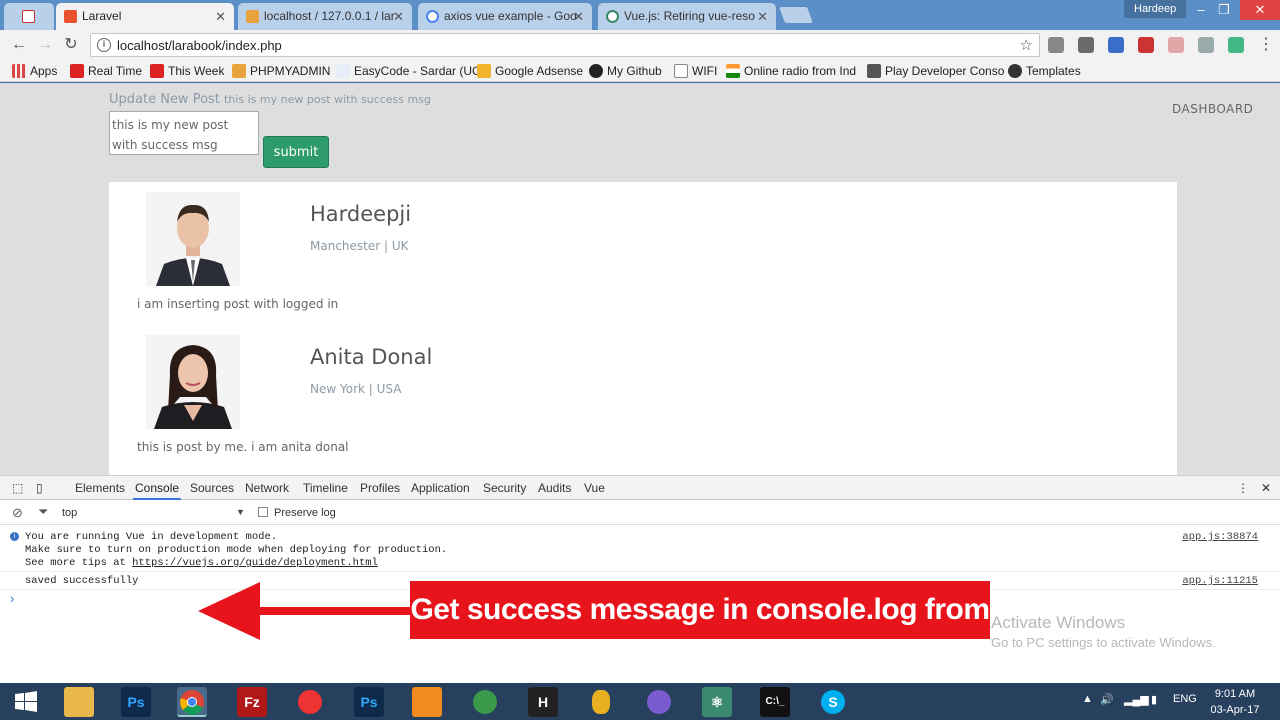 The width and height of the screenshot is (1280, 720). I want to click on device-toolbar-icon: ▯, so click(39, 488).